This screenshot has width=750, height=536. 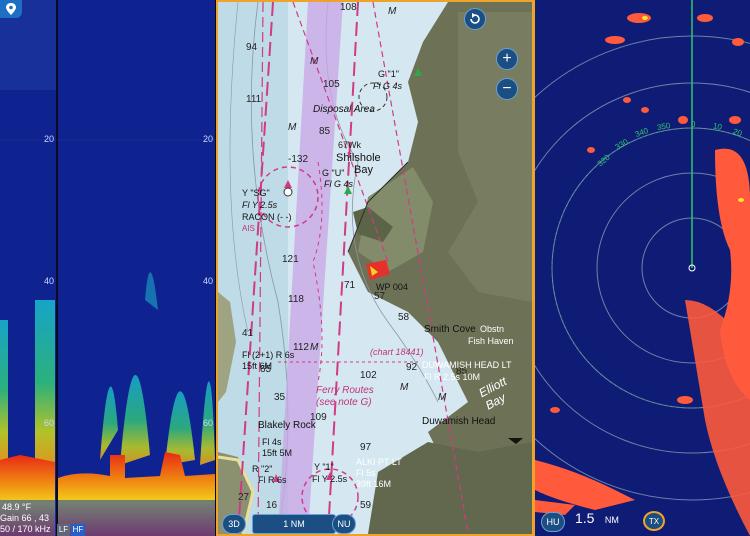 I want to click on buoy-label: Y "1", so click(x=324, y=467).